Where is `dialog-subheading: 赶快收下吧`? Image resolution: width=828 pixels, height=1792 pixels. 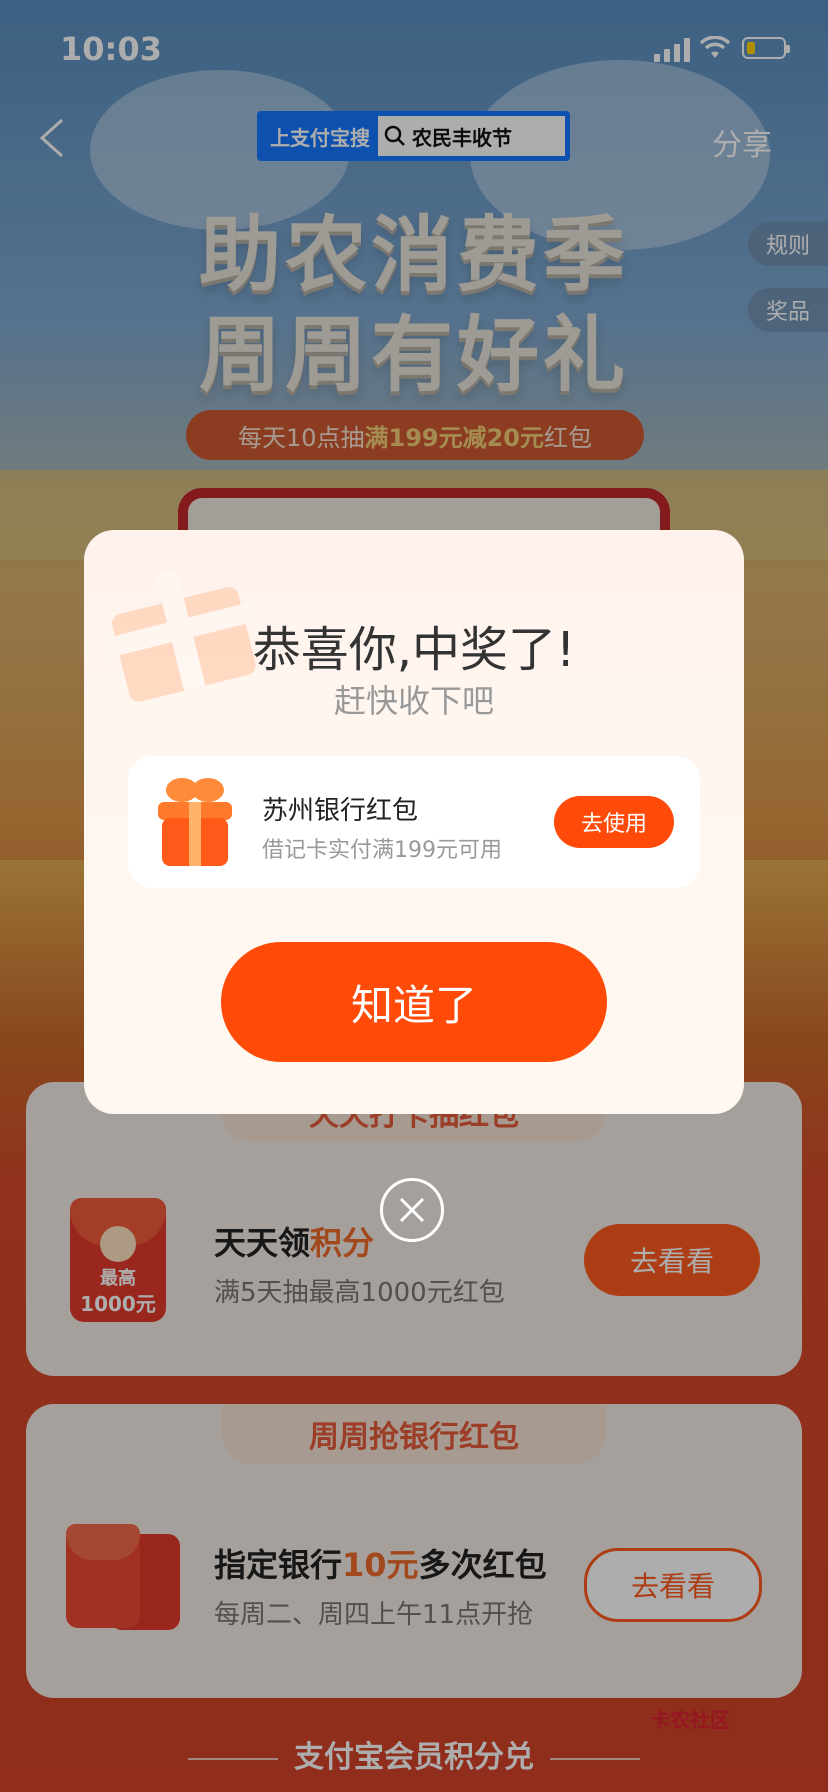 dialog-subheading: 赶快收下吧 is located at coordinates (413, 701).